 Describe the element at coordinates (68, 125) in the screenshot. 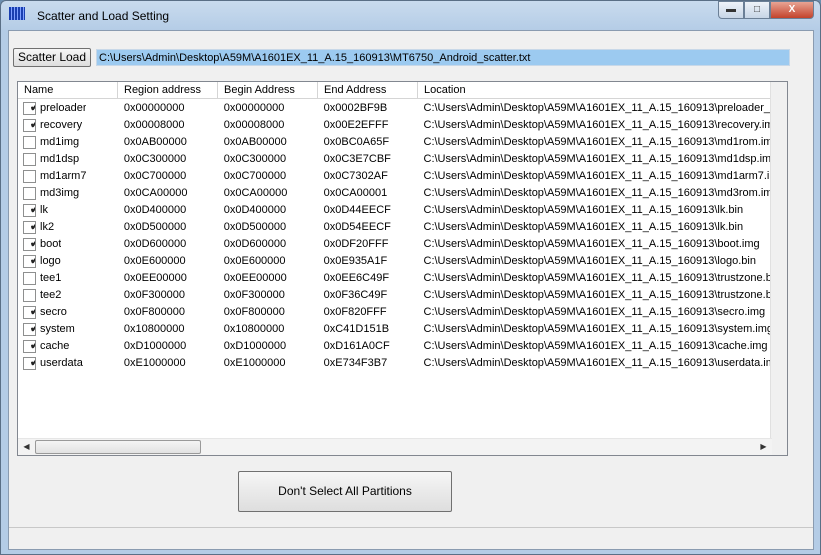

I see `name-cell: ✔ recovery` at that location.